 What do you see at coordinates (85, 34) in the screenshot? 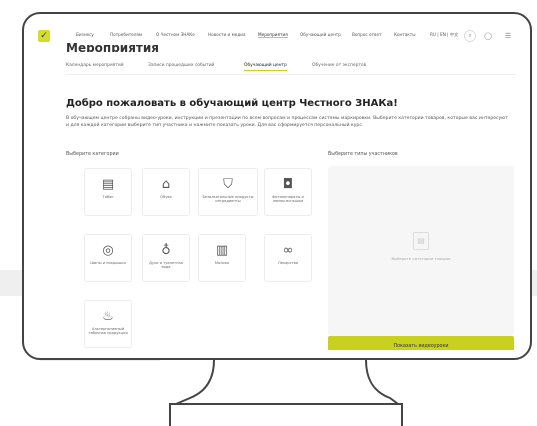
I see `nav-item-business: Бизнесу` at bounding box center [85, 34].